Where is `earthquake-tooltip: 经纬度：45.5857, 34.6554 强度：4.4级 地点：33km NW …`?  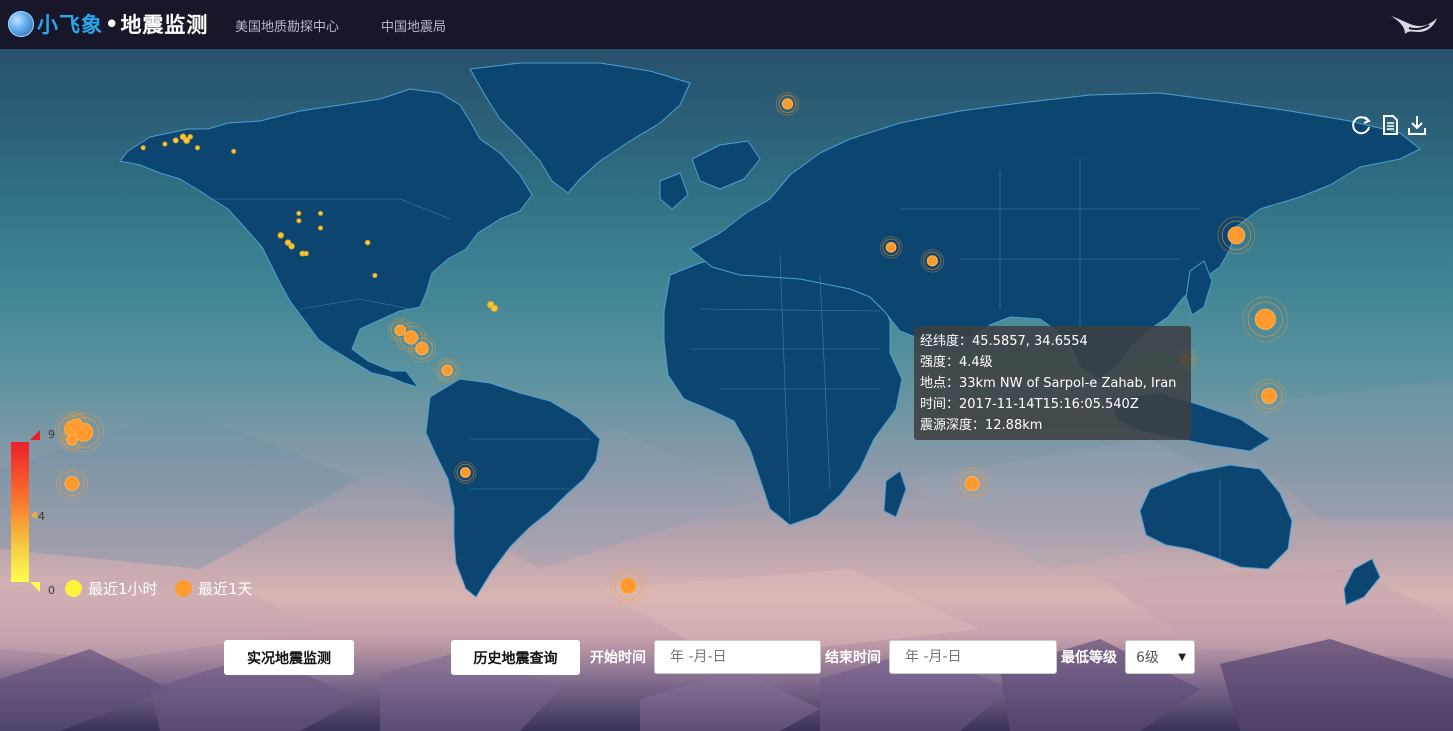 earthquake-tooltip: 经纬度：45.5857, 34.6554 强度：4.4级 地点：33km NW … is located at coordinates (1052, 383).